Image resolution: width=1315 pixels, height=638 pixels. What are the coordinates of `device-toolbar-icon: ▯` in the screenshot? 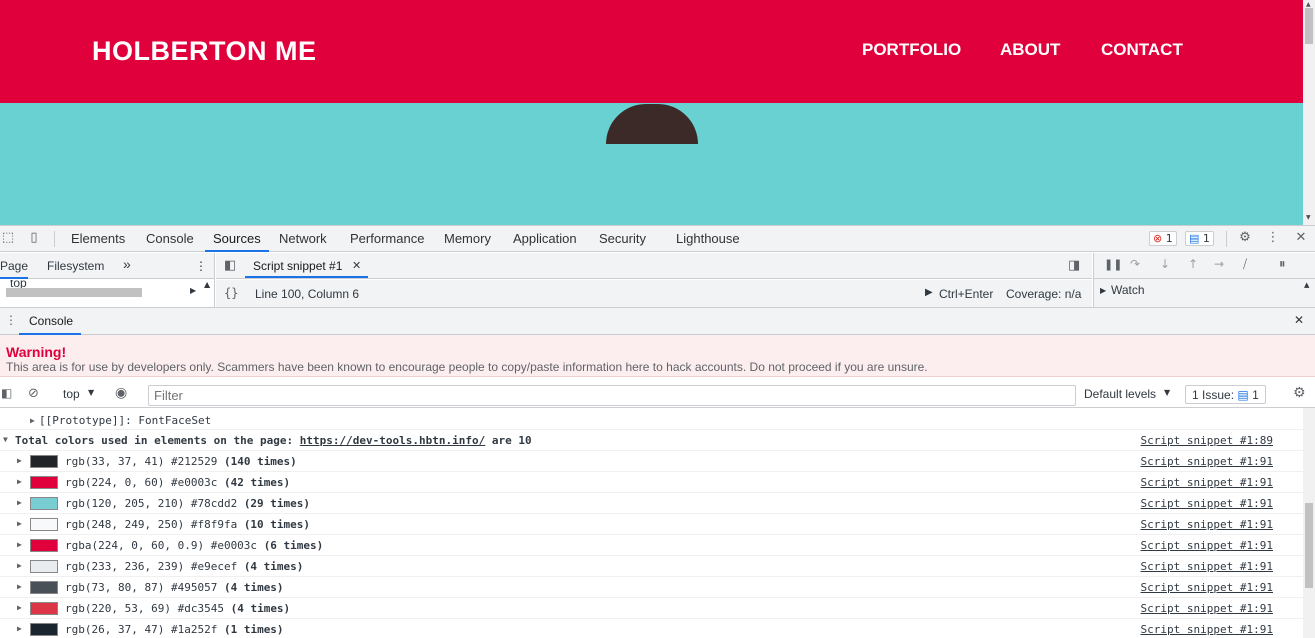 It's located at (34, 238).